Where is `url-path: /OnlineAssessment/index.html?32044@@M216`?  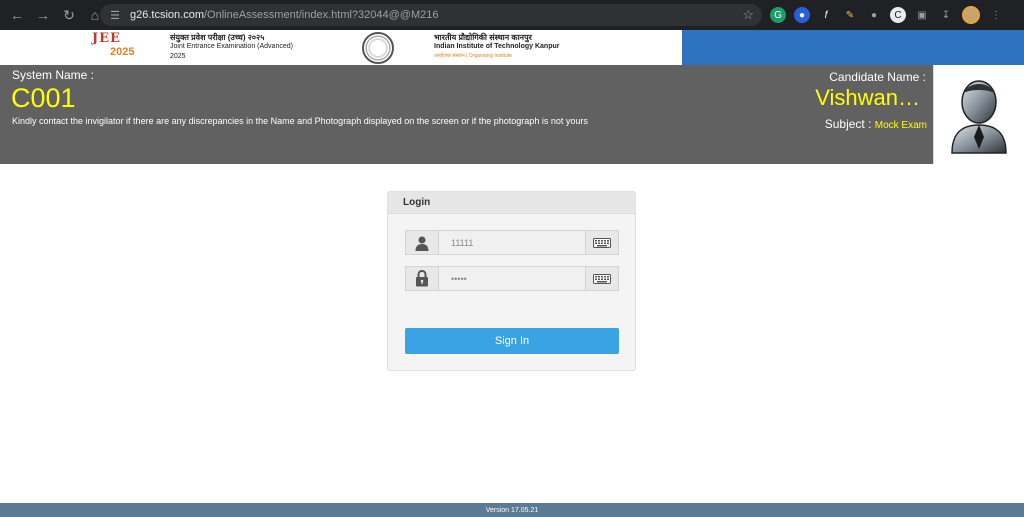 url-path: /OnlineAssessment/index.html?32044@@M216 is located at coordinates (321, 15).